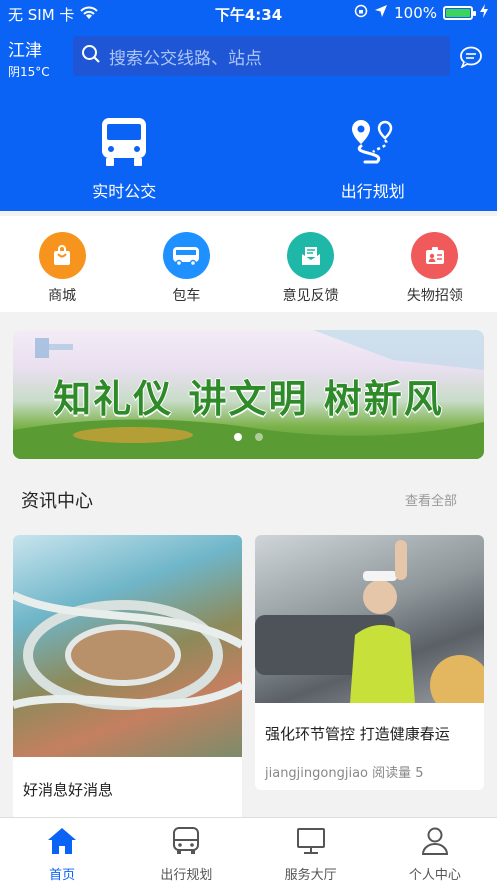 The image size is (497, 883). Describe the element at coordinates (434, 875) in the screenshot. I see `tab-profile-label: 个人中心` at that location.